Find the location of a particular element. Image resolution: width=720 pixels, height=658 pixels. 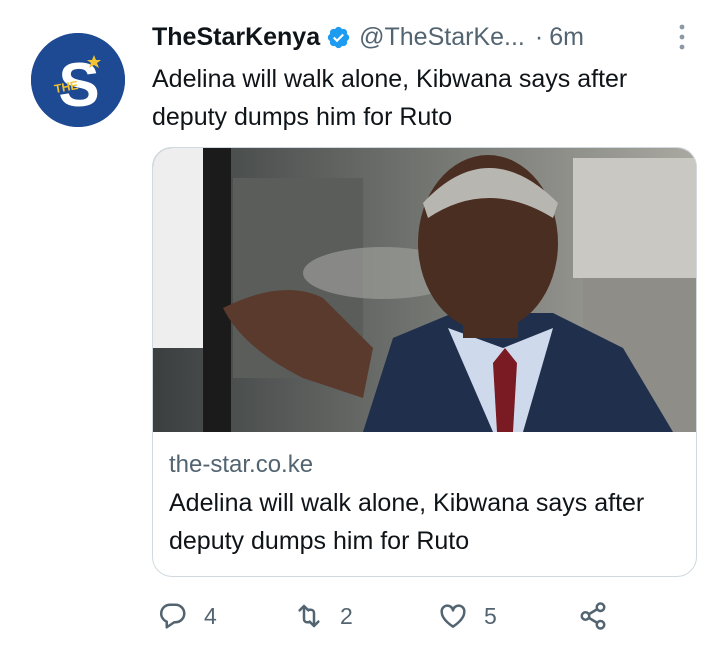

reply-icon is located at coordinates (172, 616).